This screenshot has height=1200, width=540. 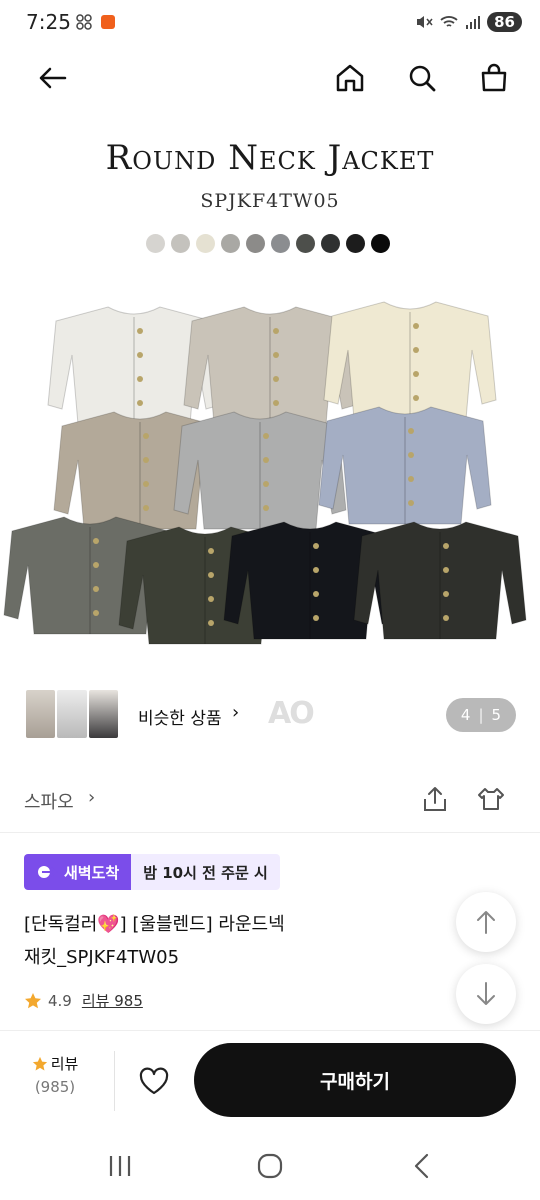 What do you see at coordinates (270, 800) in the screenshot?
I see `brand-row: 스파오 ›` at bounding box center [270, 800].